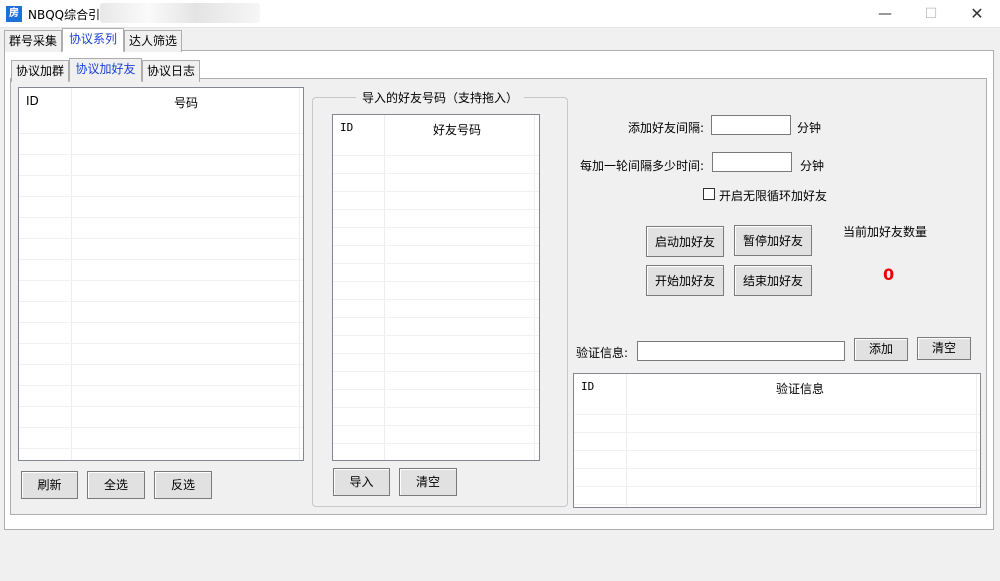 Image resolution: width=1000 pixels, height=581 pixels. I want to click on start-add-friend-button: 启动加好友, so click(685, 241).